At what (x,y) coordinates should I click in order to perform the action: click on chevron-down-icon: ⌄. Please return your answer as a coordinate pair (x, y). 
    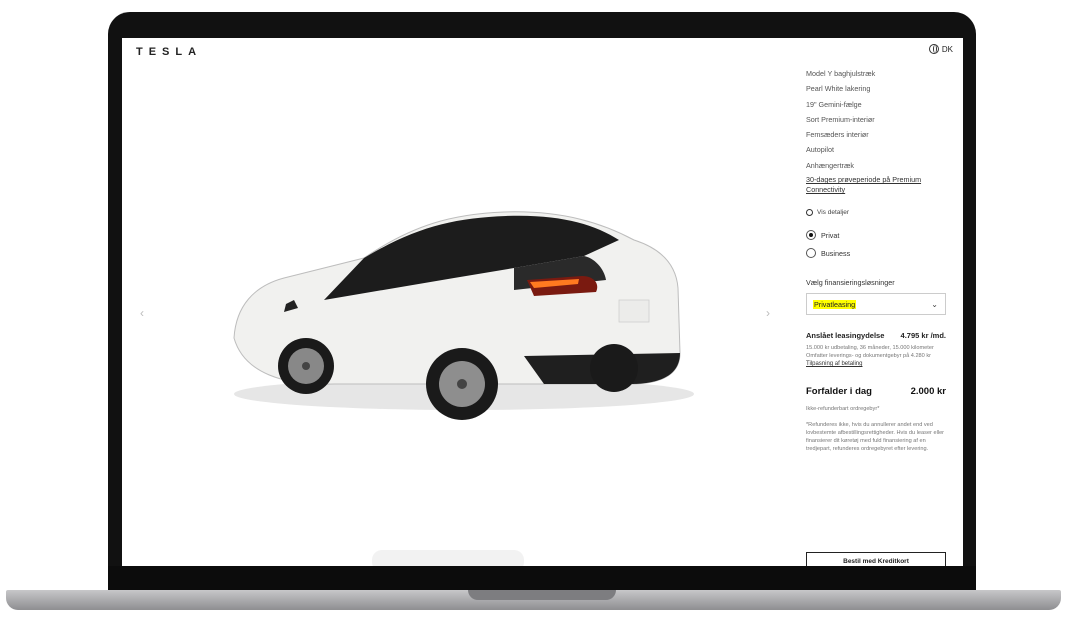
    Looking at the image, I should click on (934, 304).